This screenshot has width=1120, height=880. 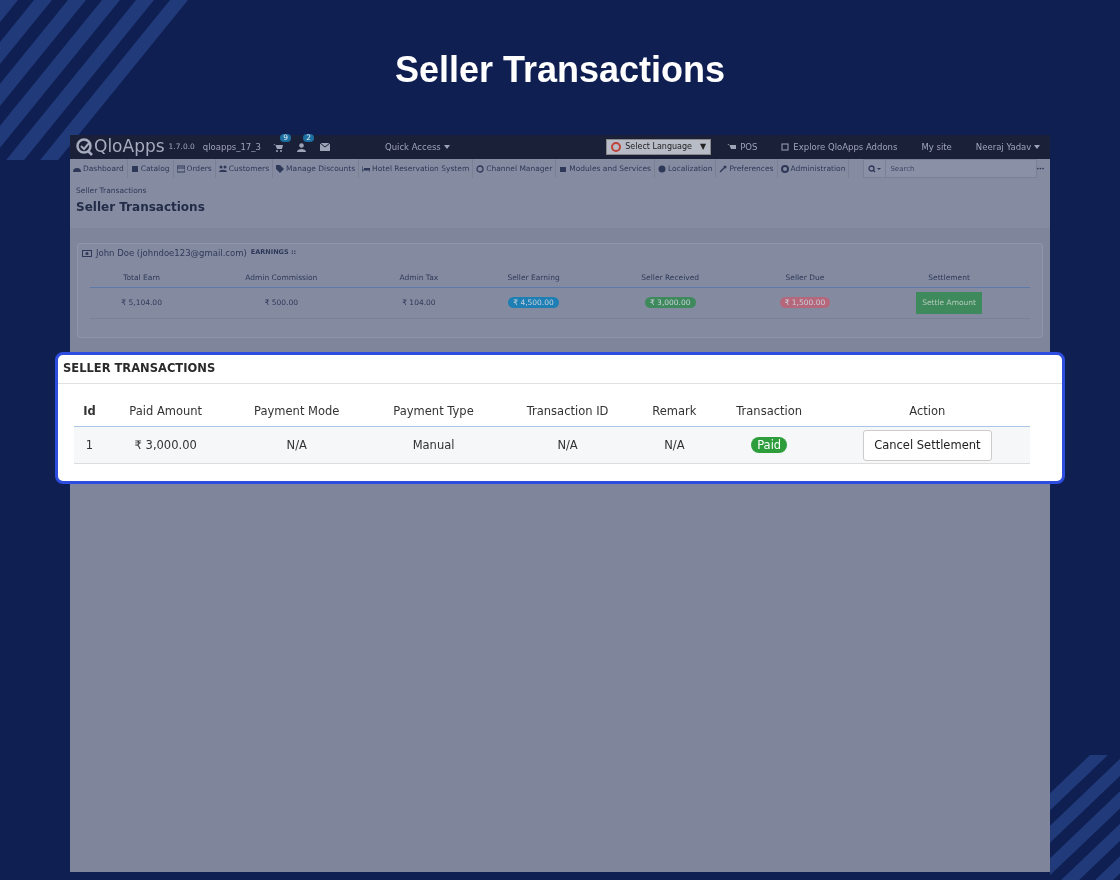 I want to click on table-cell: 1, so click(x=89, y=445).